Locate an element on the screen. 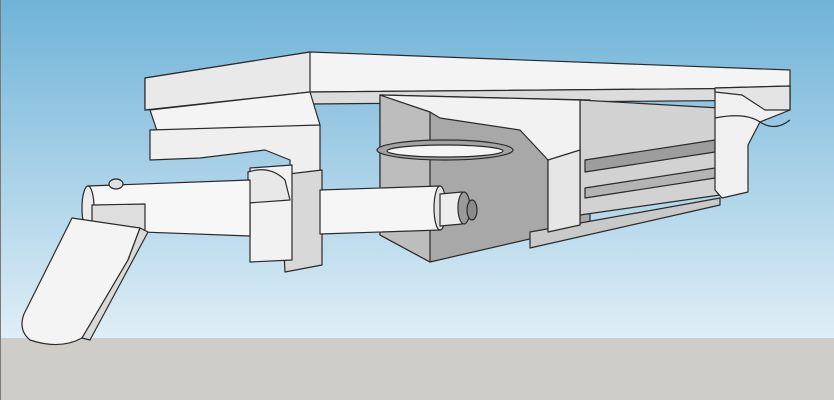  center-block-side is located at coordinates (564, 191).